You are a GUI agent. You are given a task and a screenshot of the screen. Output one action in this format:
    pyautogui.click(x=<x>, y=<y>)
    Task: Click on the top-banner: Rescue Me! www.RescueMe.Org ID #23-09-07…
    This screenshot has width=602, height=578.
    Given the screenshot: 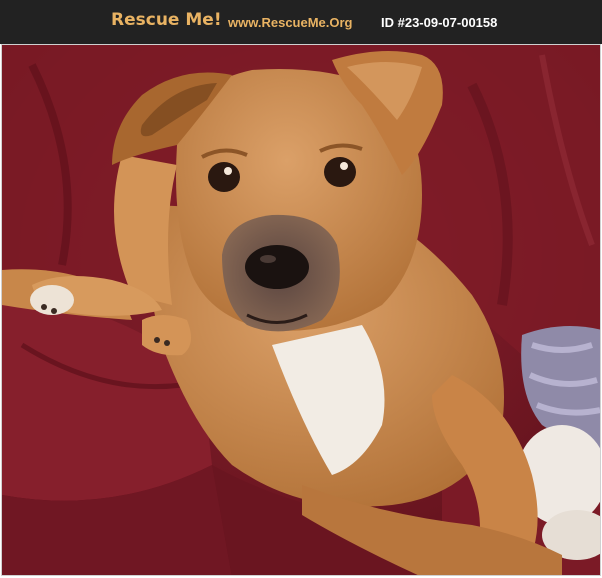 What is the action you would take?
    pyautogui.click(x=301, y=22)
    